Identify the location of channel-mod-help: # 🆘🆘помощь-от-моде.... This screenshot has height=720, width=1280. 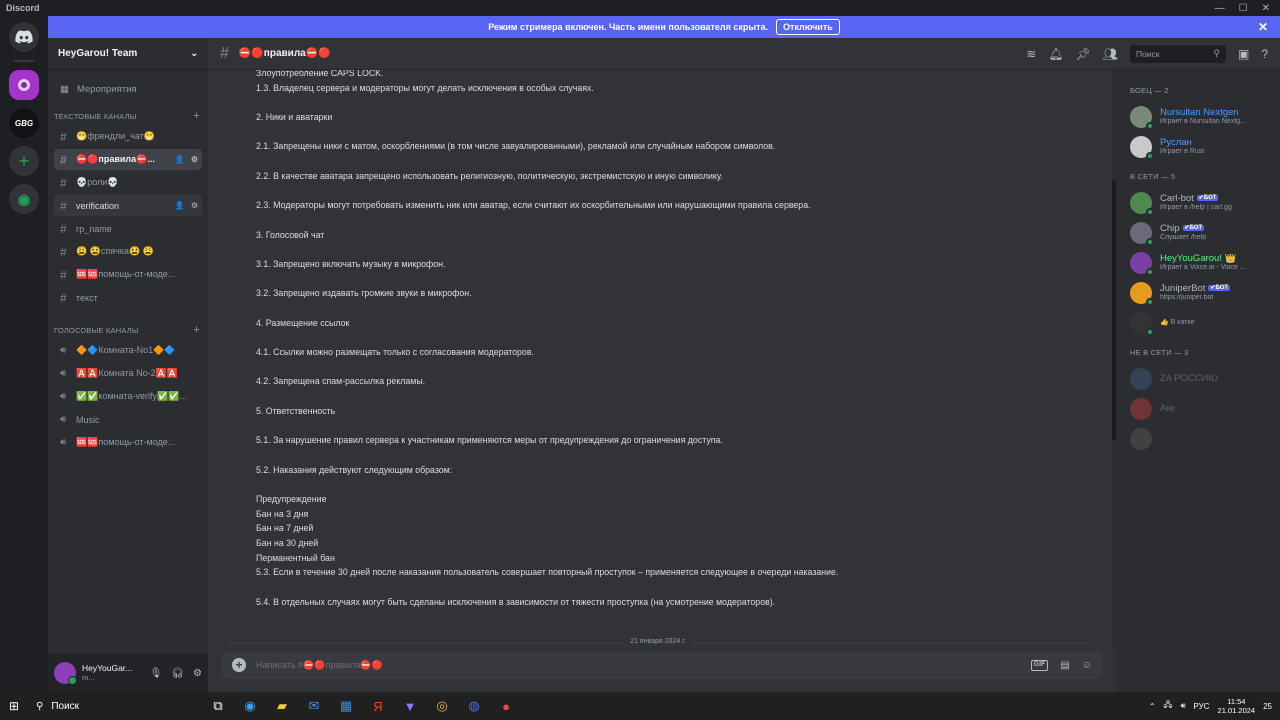
(128, 274).